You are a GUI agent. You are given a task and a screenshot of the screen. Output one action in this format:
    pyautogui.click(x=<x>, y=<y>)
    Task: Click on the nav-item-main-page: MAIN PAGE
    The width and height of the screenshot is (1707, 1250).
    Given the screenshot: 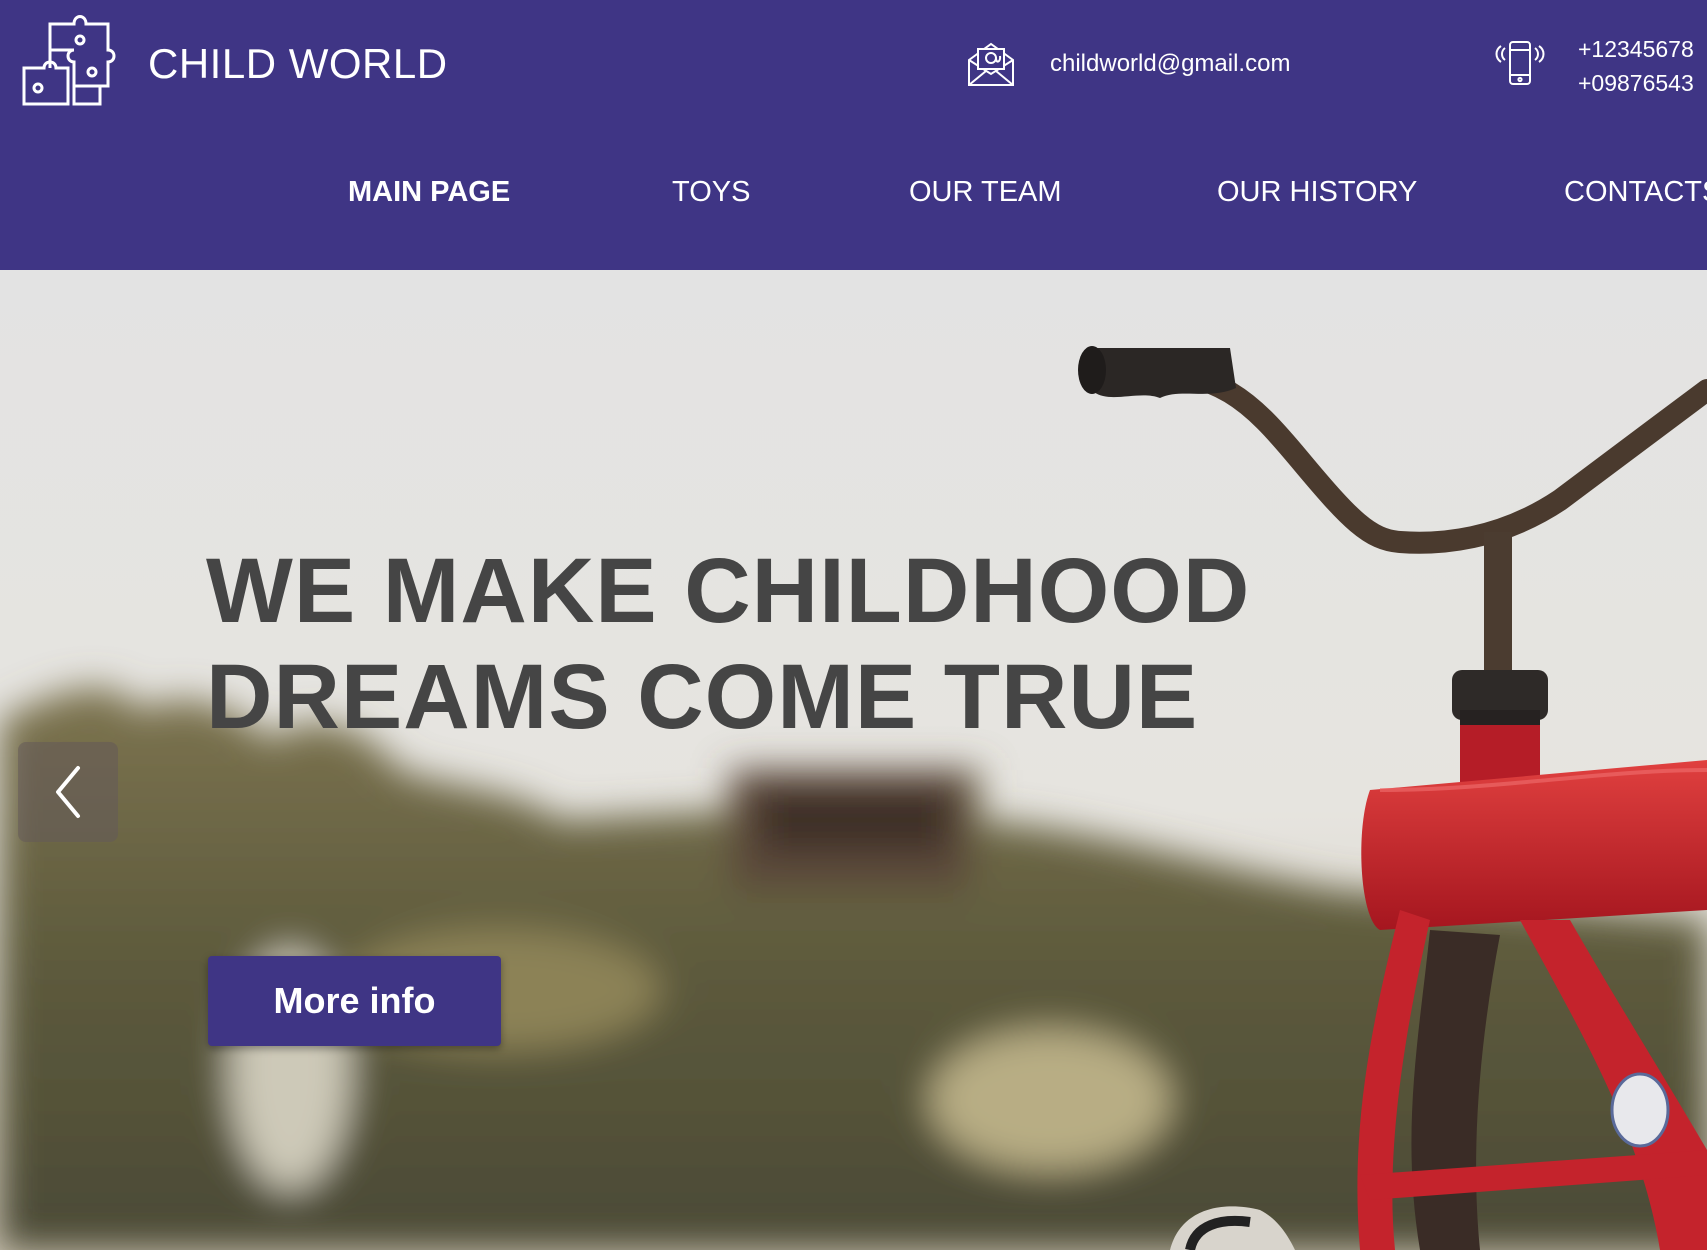 What is the action you would take?
    pyautogui.click(x=429, y=192)
    